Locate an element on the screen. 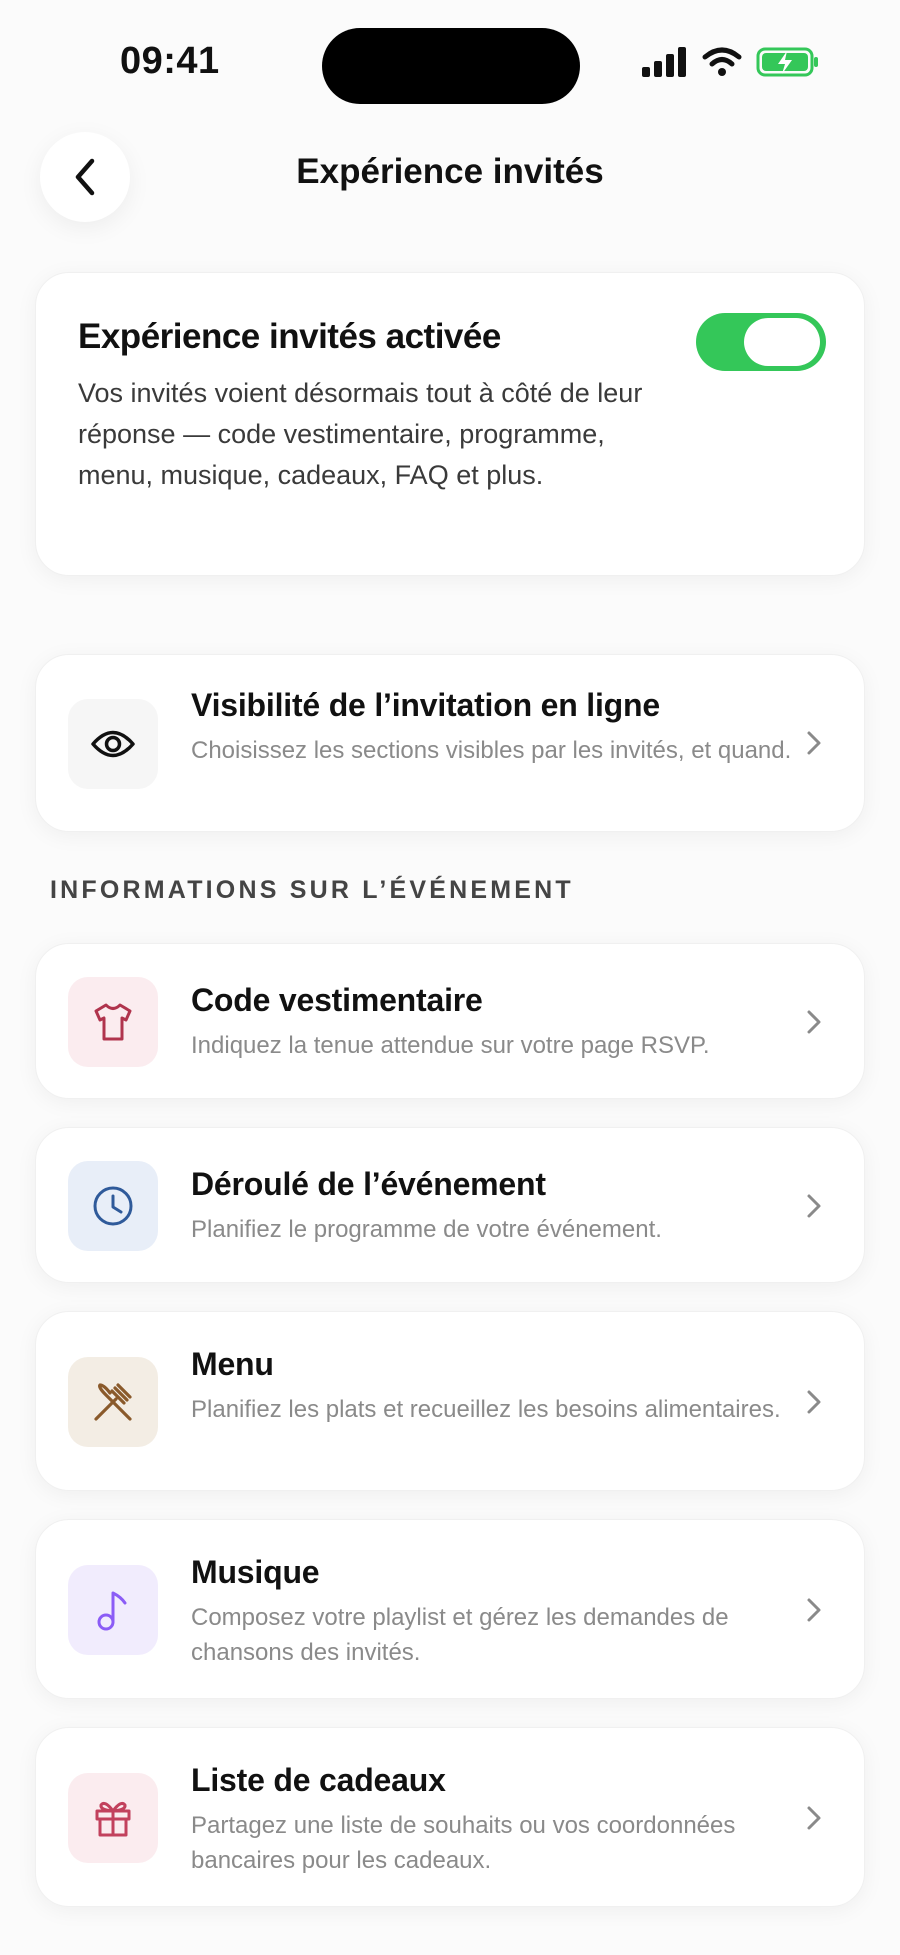 The image size is (900, 1955). gift-icon-box is located at coordinates (113, 1818).